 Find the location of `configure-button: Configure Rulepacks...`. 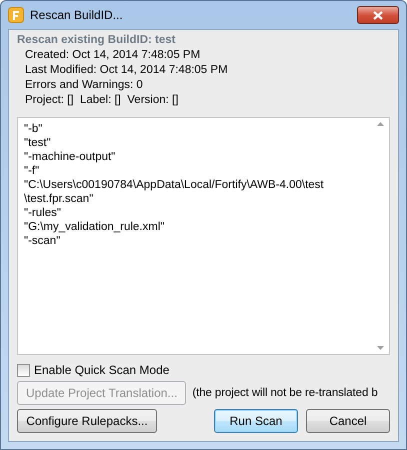

configure-button: Configure Rulepacks... is located at coordinates (87, 421).